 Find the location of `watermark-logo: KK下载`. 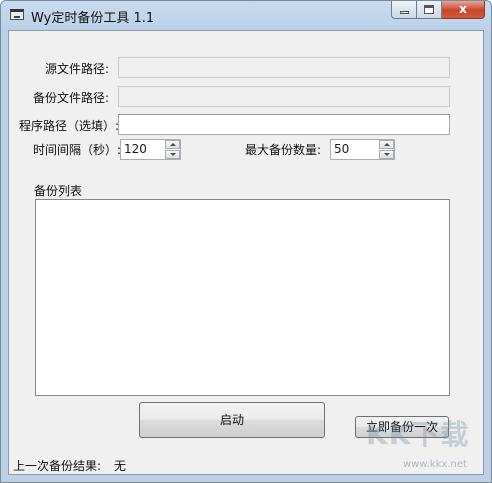

watermark-logo: KK下载 is located at coordinates (418, 434).